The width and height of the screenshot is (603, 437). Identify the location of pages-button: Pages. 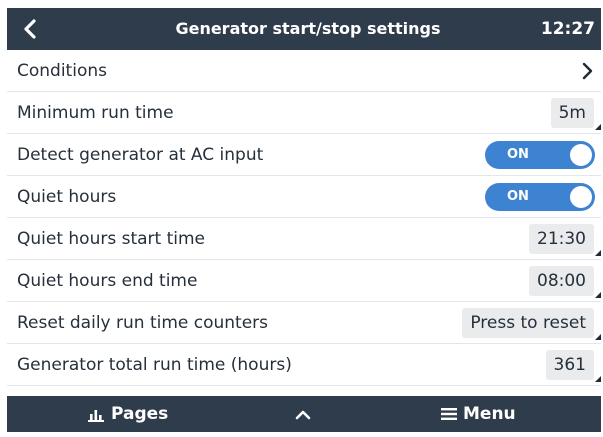
(127, 414).